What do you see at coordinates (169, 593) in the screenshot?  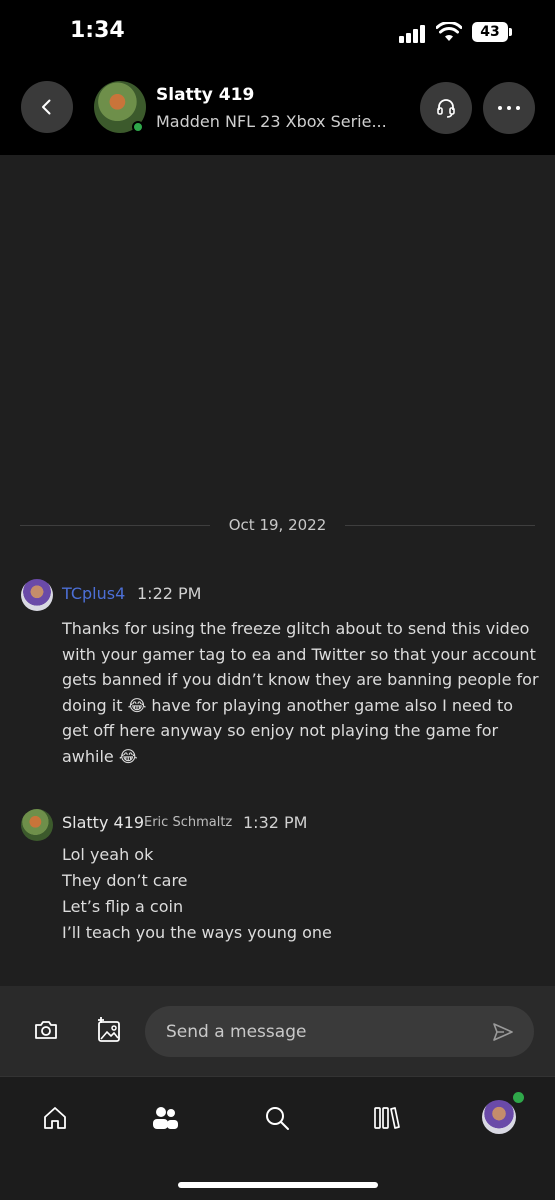 I see `message-timestamp: 1:22 PM` at bounding box center [169, 593].